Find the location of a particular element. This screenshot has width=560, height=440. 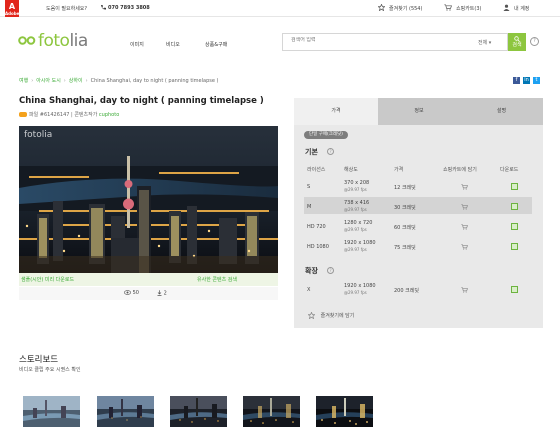

adobe-label: Adobe is located at coordinates (12, 13).